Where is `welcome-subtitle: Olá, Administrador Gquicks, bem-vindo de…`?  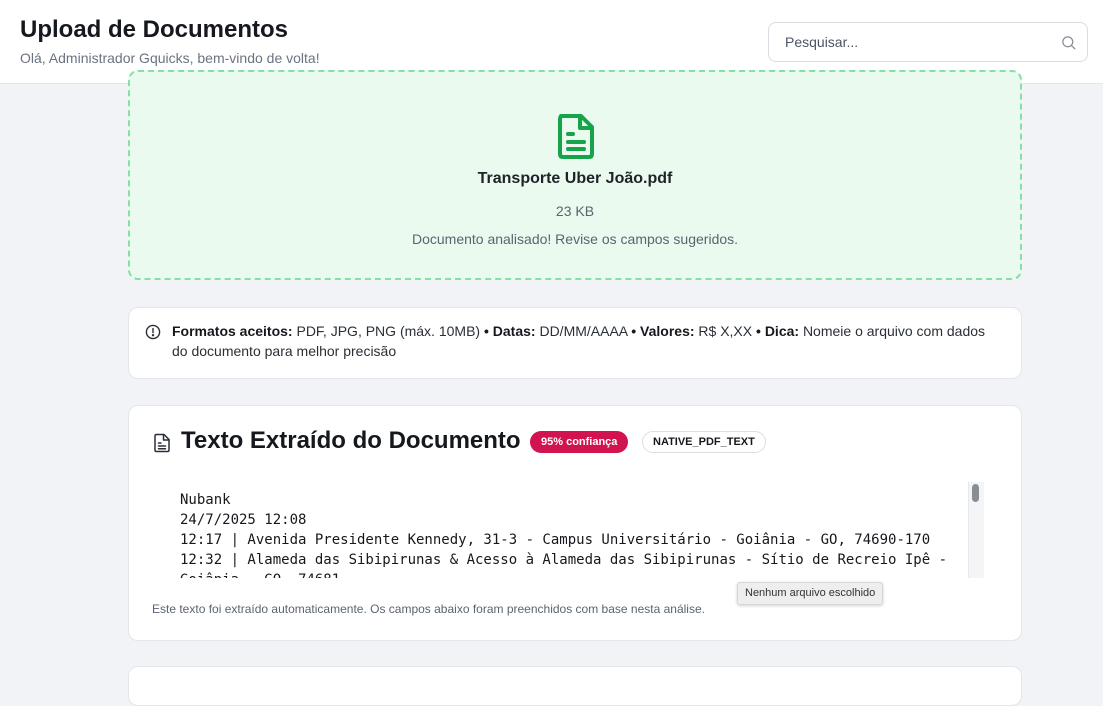 welcome-subtitle: Olá, Administrador Gquicks, bem-vindo de… is located at coordinates (170, 58).